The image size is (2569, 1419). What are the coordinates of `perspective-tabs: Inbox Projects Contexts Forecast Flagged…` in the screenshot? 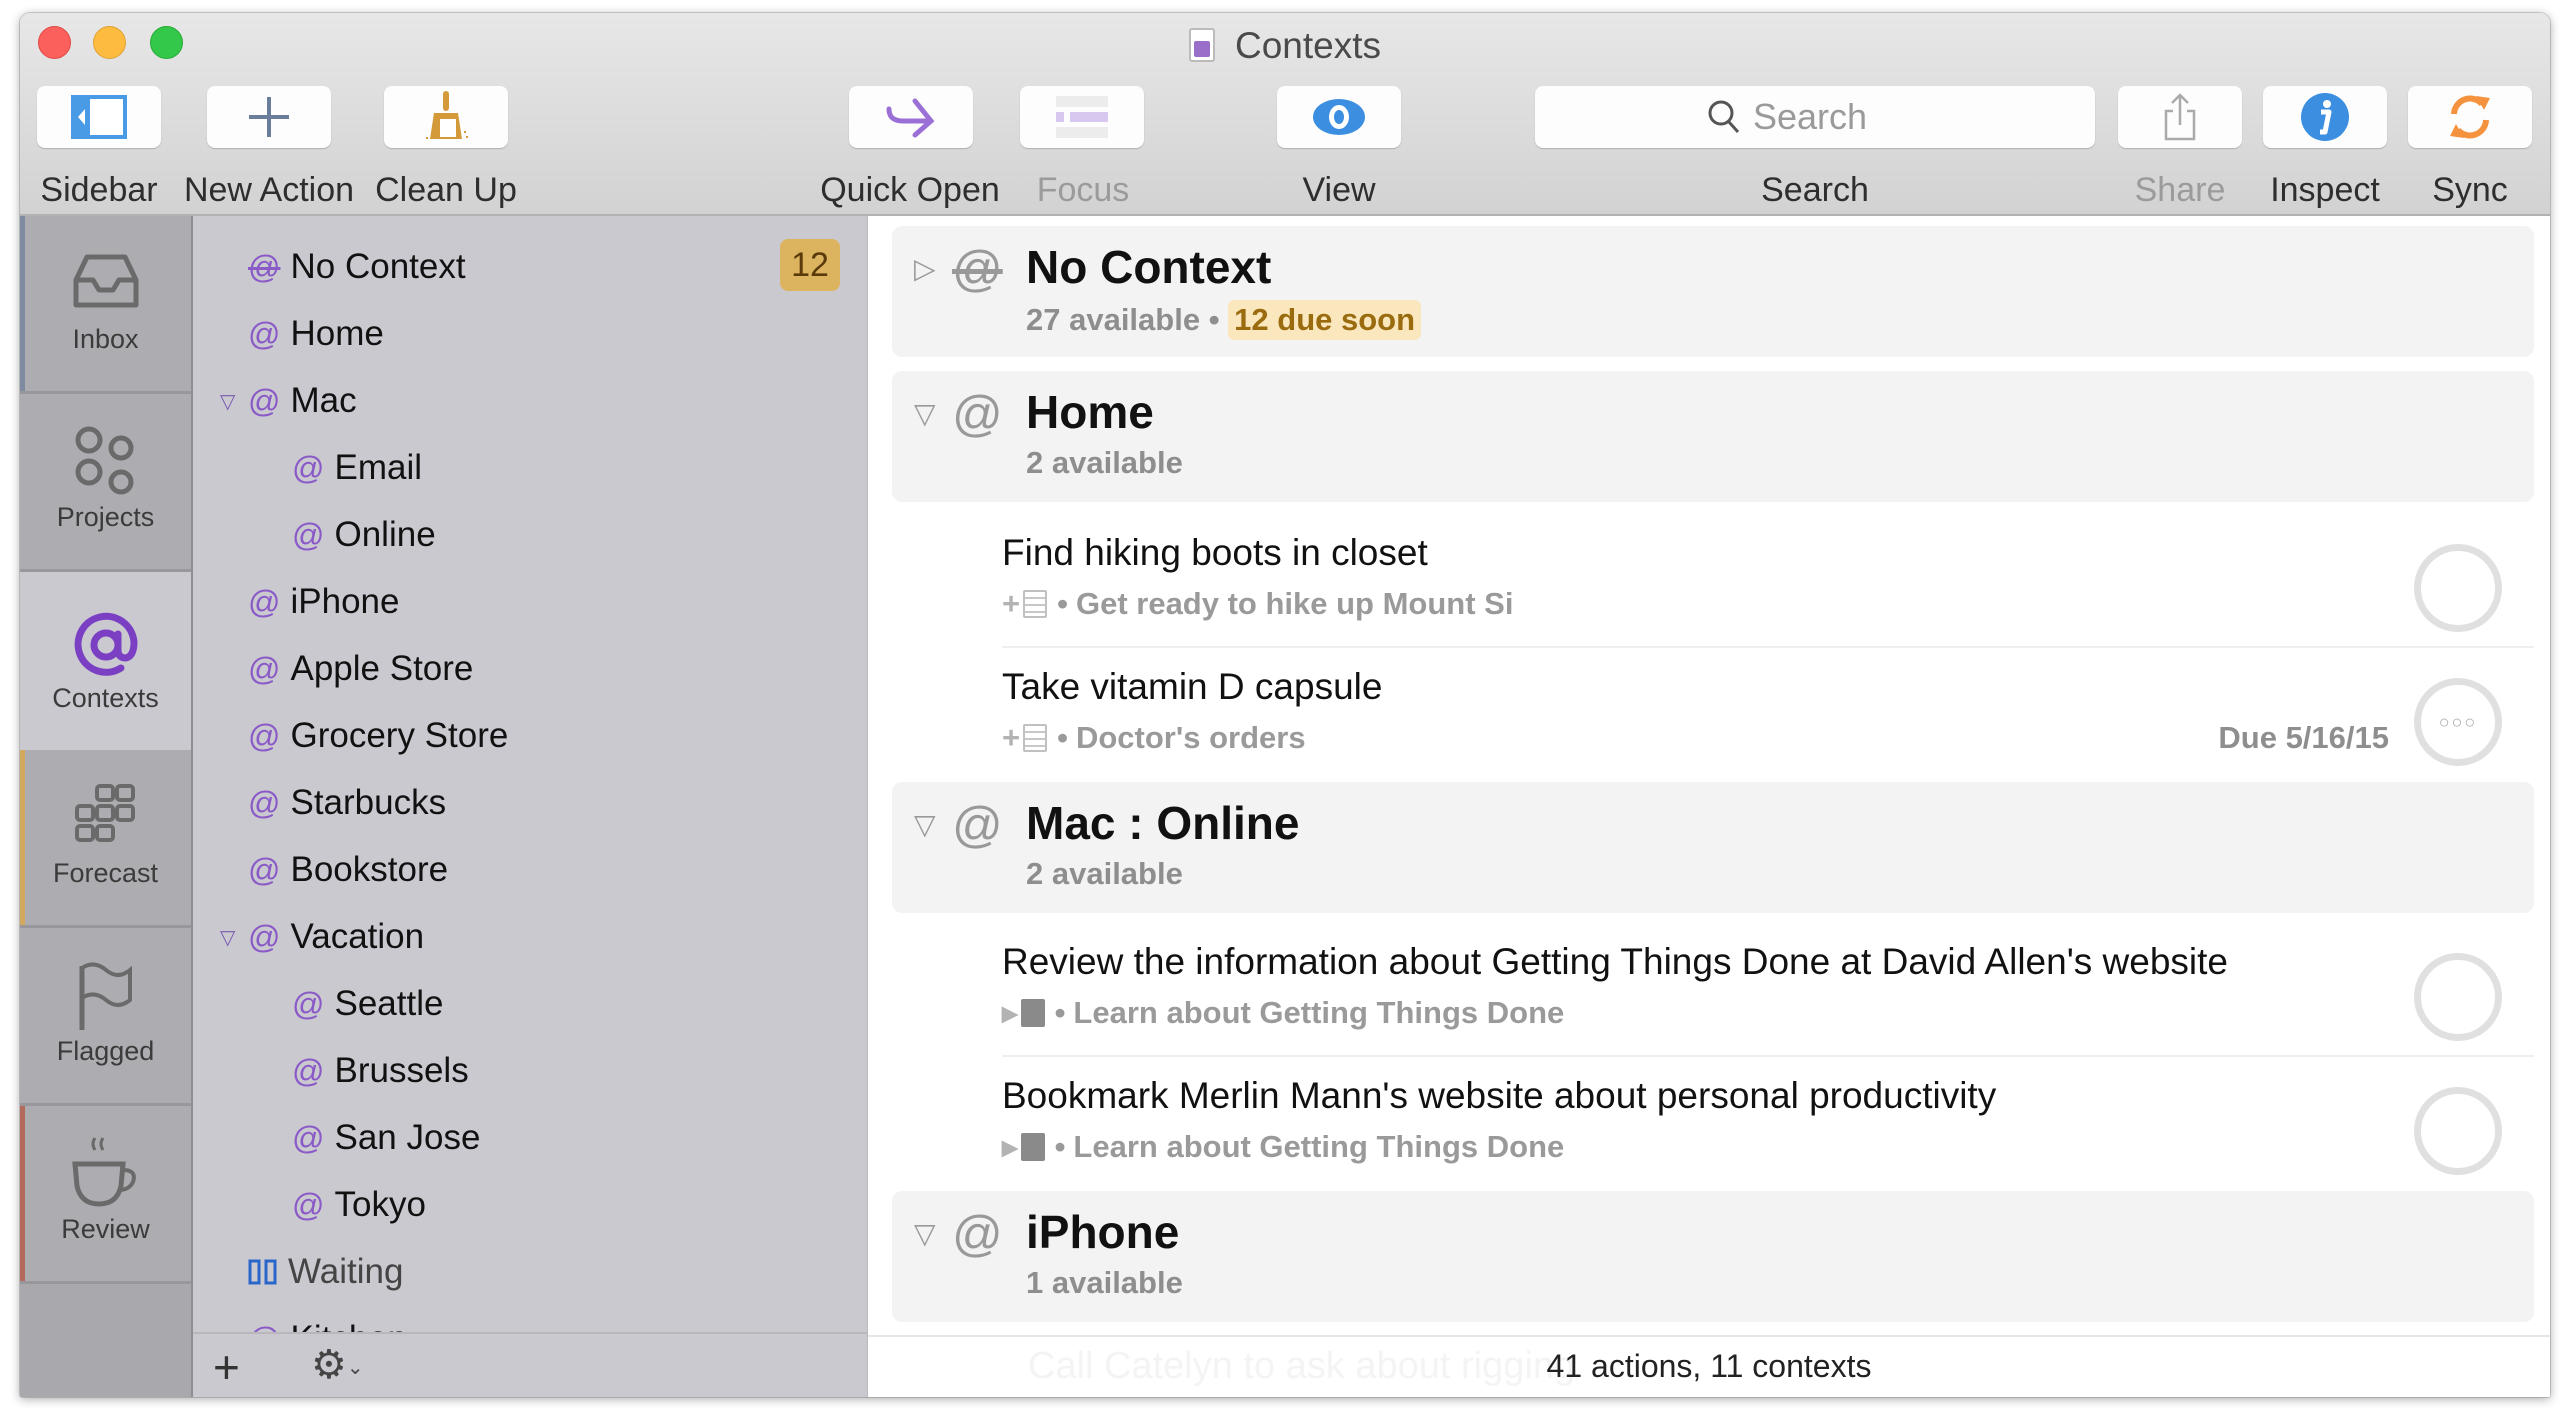 It's located at (106, 806).